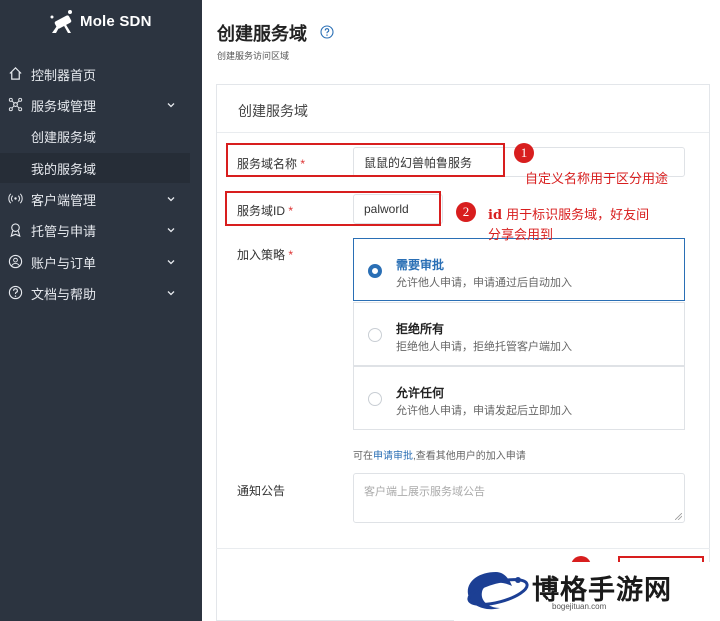 The height and width of the screenshot is (621, 720). Describe the element at coordinates (484, 411) in the screenshot. I see `policy-description: 允许他人申请，申请发起后立即加入` at that location.